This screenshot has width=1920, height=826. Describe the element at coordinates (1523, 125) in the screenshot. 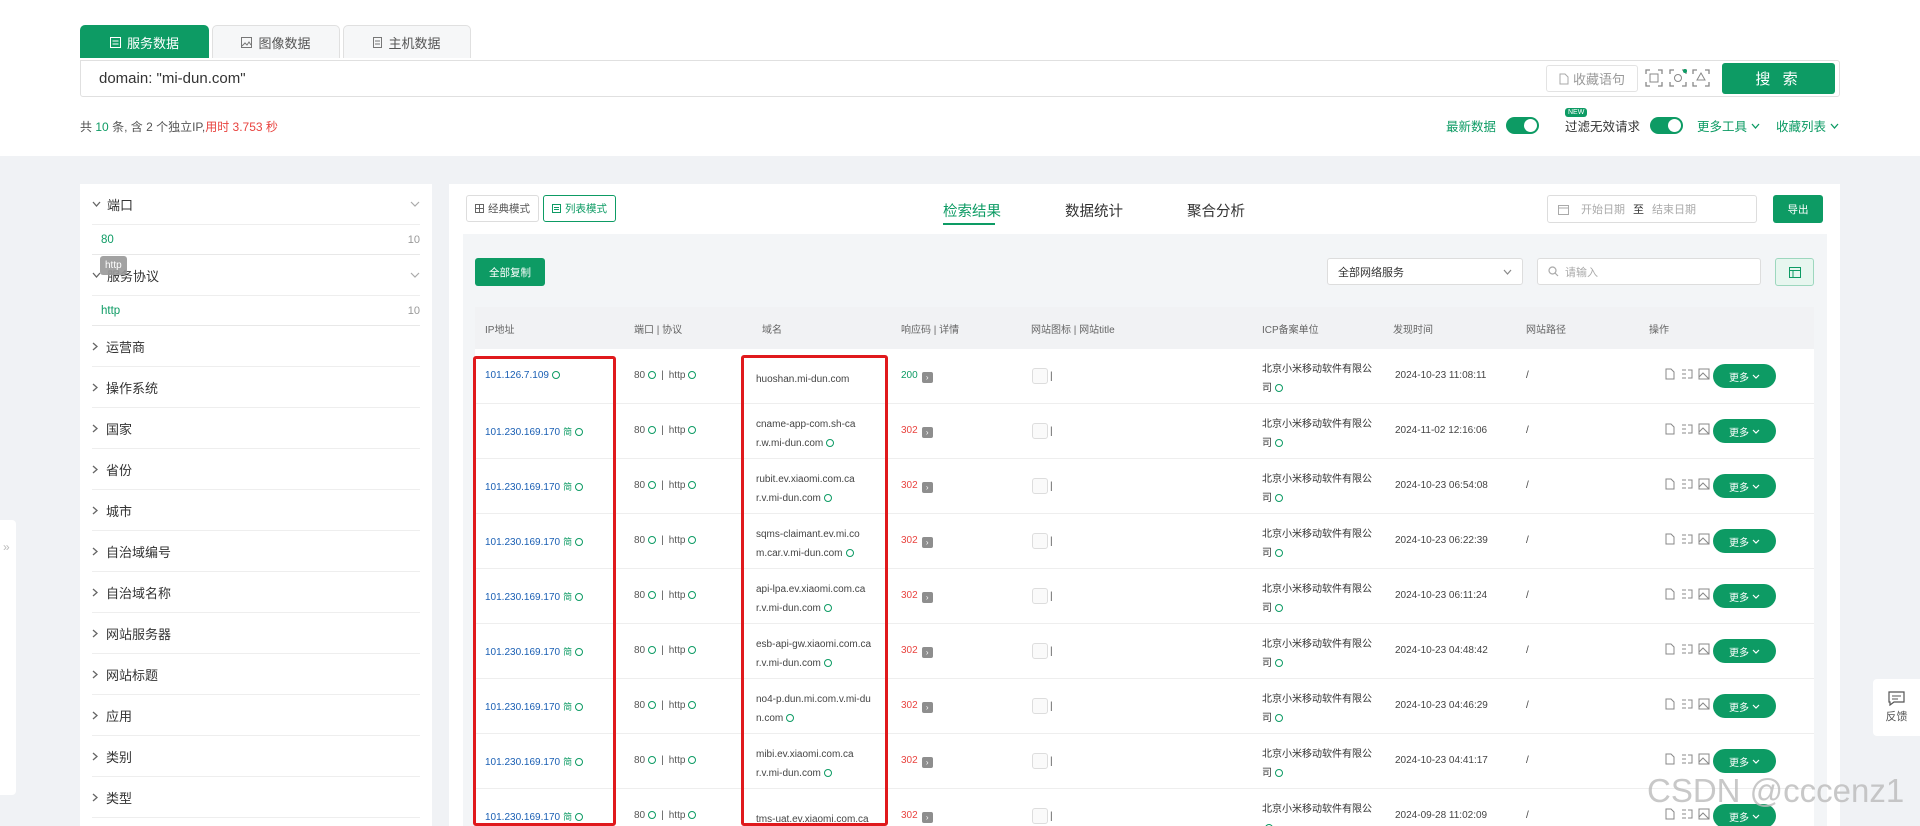

I see `latest-toggle` at that location.